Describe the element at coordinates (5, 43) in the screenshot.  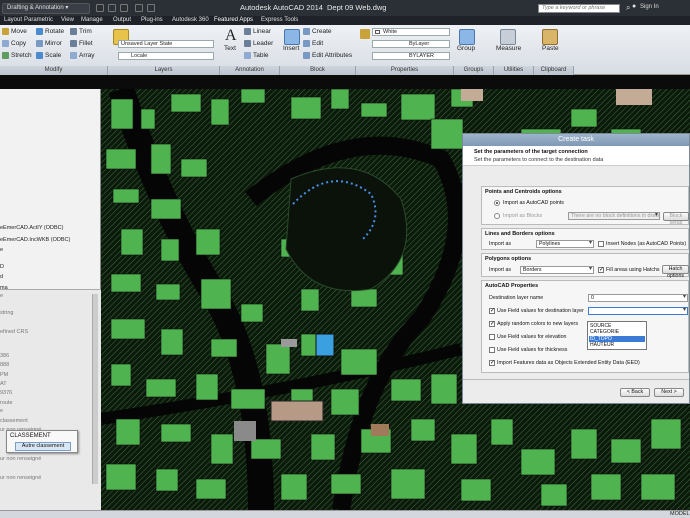
I see `copy-icon` at that location.